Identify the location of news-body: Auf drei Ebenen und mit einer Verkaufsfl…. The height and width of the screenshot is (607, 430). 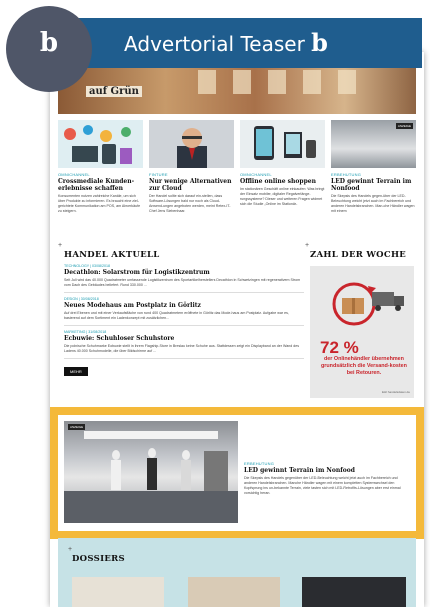
(176, 315).